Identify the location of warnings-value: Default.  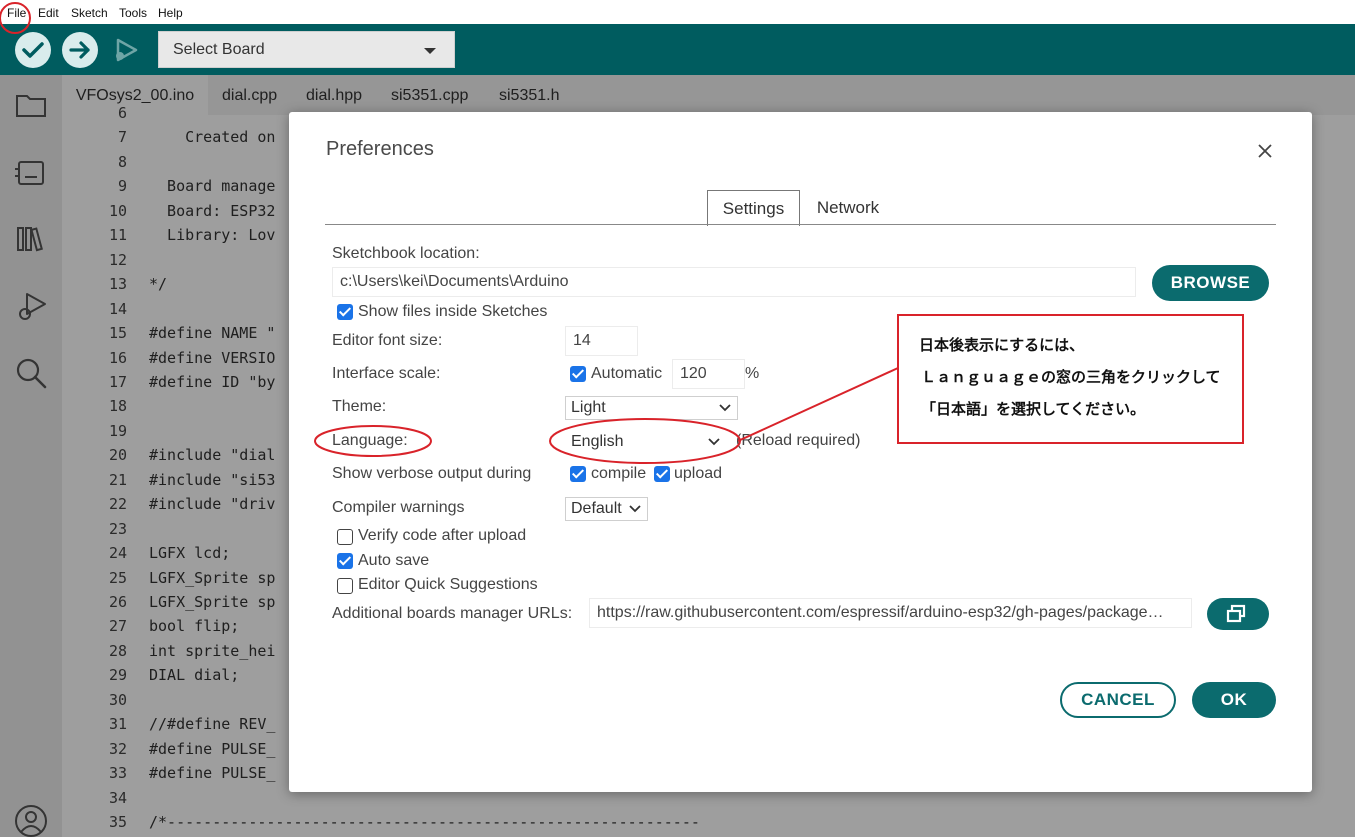
(596, 508).